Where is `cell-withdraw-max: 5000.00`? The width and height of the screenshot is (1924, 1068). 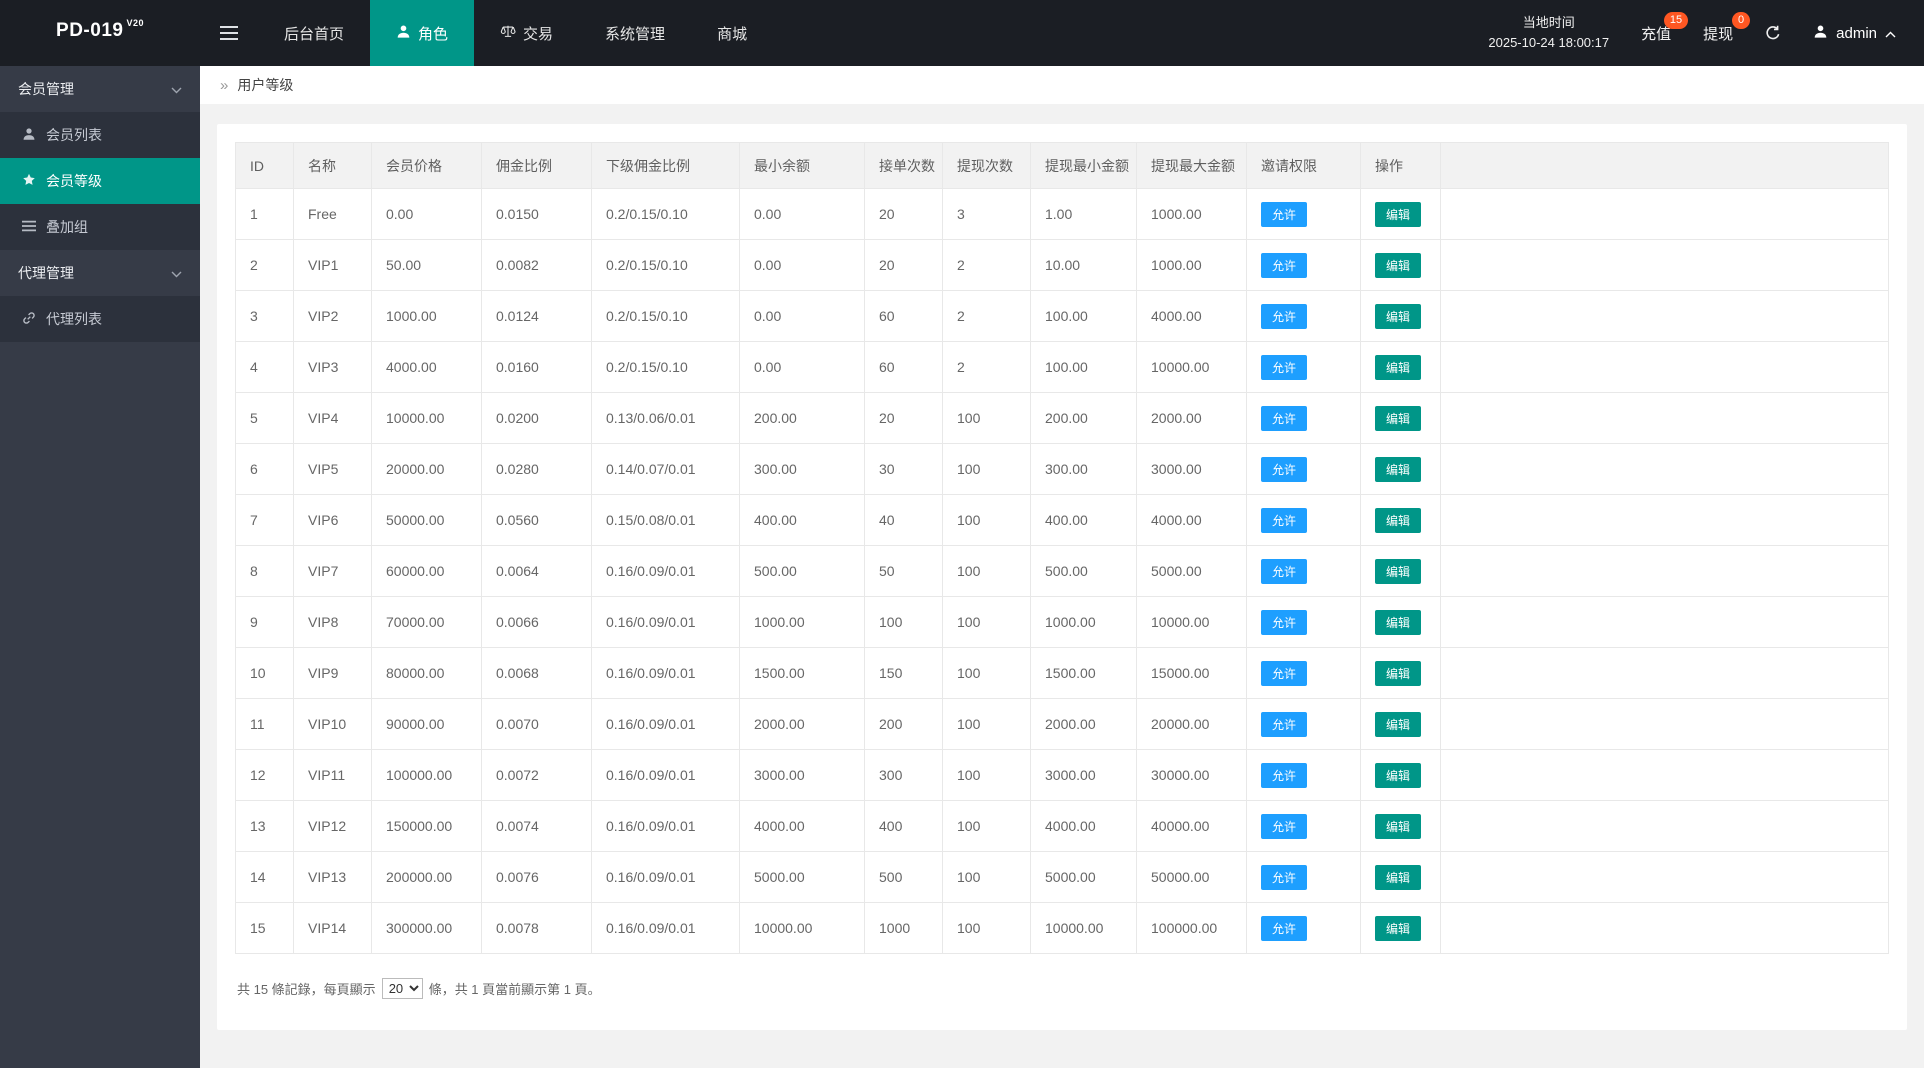 cell-withdraw-max: 5000.00 is located at coordinates (1191, 571).